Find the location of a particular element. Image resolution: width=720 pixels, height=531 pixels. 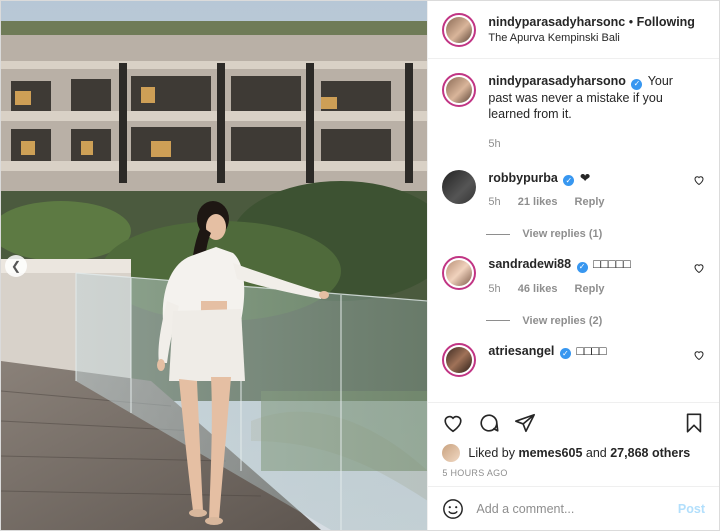

list-item: robbypurba ✓ ❤ 5h 21 likes Reply is located at coordinates (573, 181).